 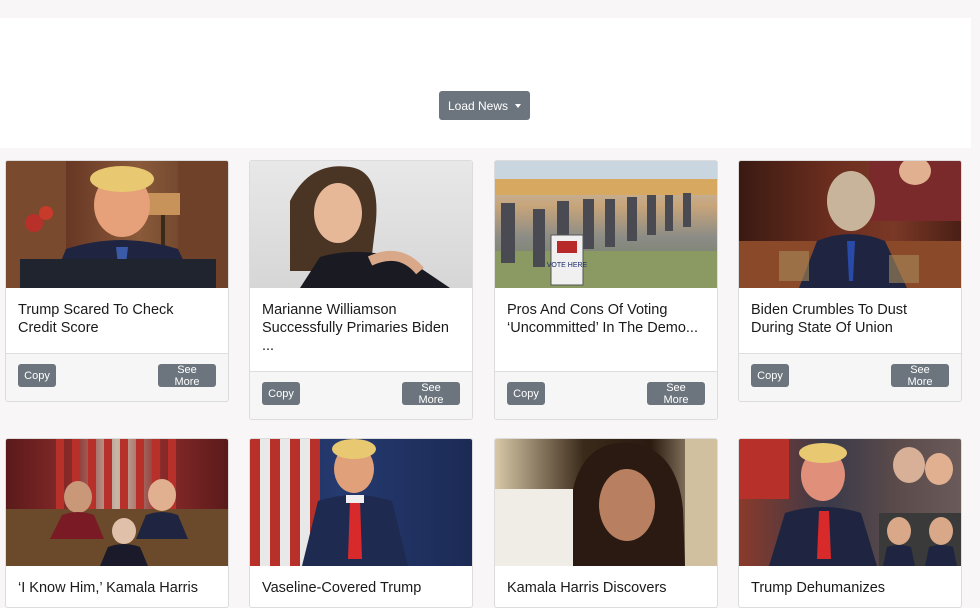 I want to click on voting-line-photo: VOTE HERE, so click(x=606, y=224).